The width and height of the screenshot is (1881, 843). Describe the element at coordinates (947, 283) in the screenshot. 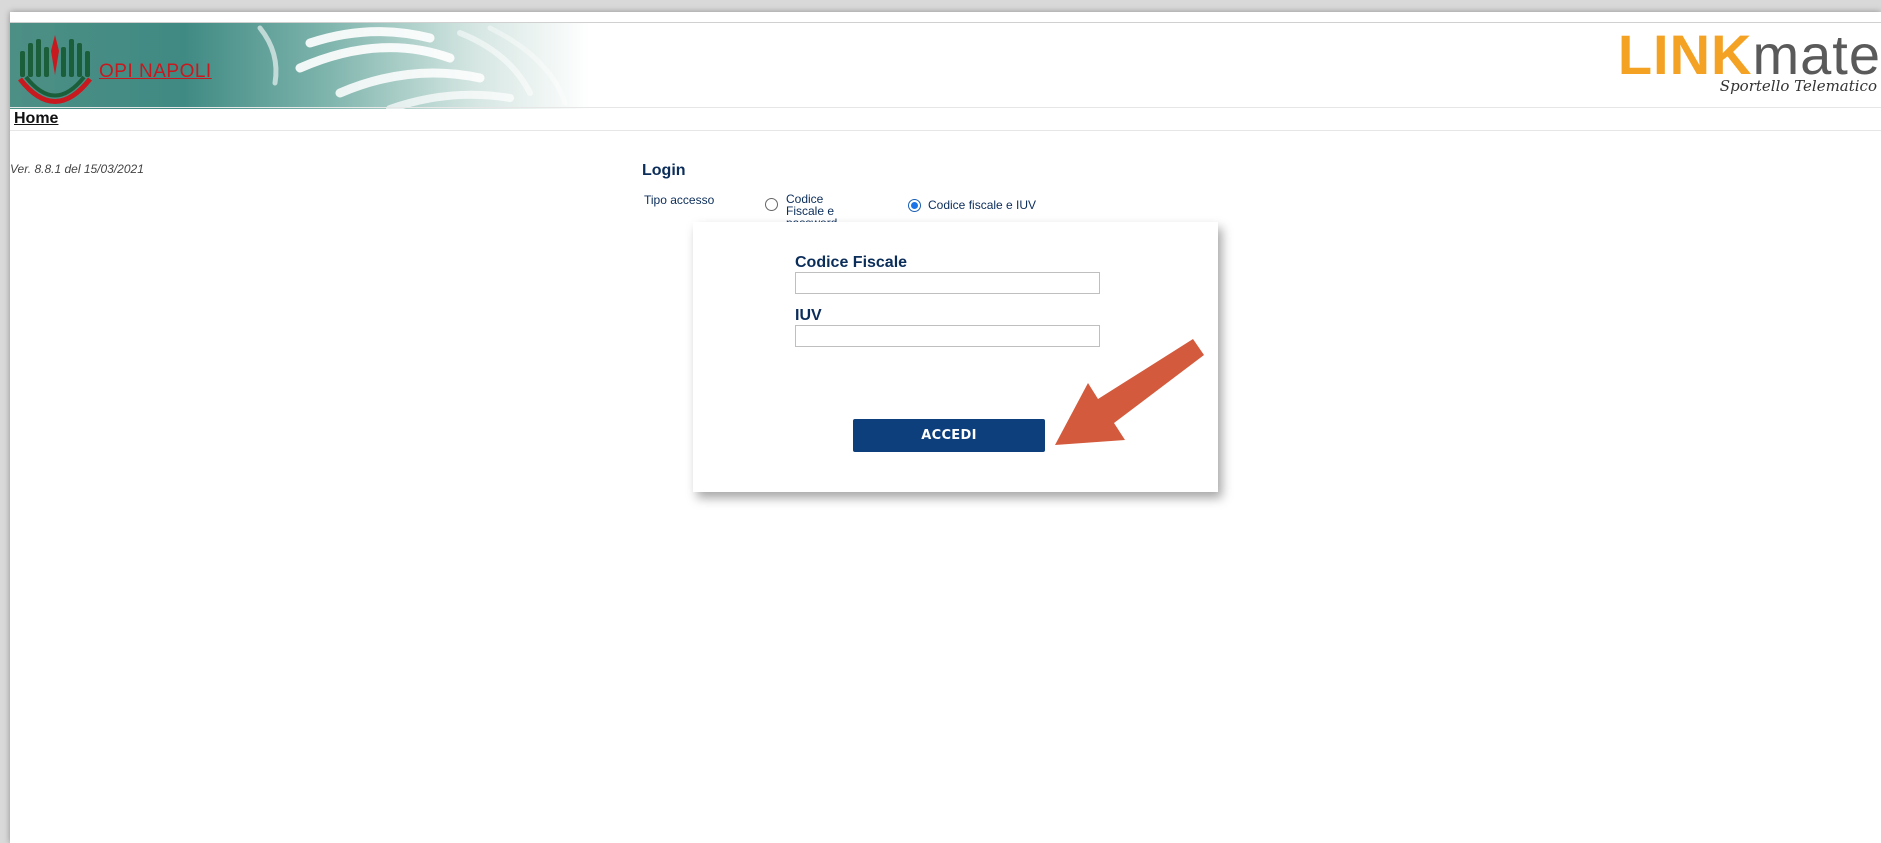

I see `codice-fiscale-input` at that location.